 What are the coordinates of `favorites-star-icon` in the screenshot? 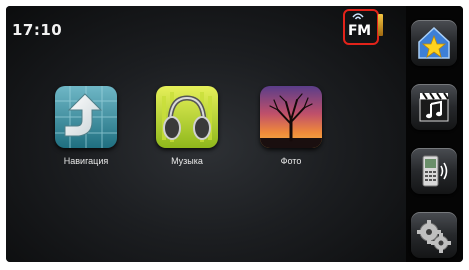 It's located at (434, 42).